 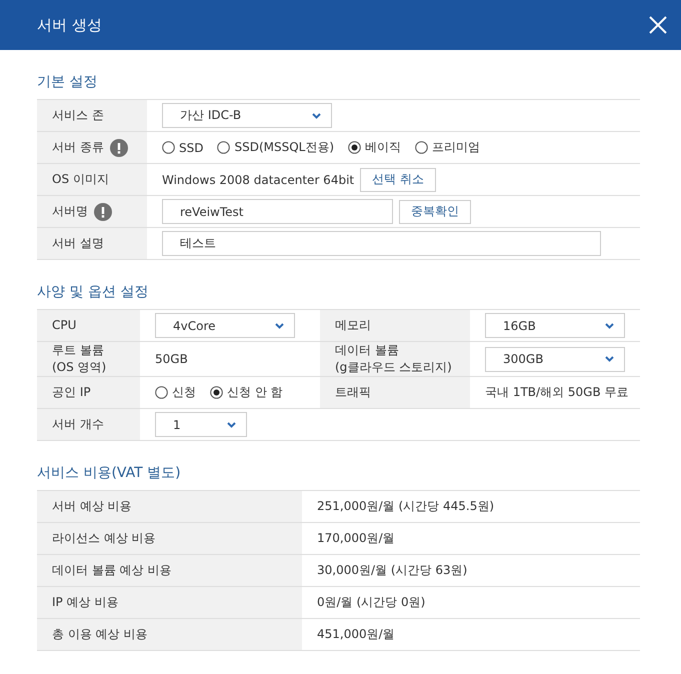 What do you see at coordinates (78, 147) in the screenshot?
I see `field-label: 서버 종류` at bounding box center [78, 147].